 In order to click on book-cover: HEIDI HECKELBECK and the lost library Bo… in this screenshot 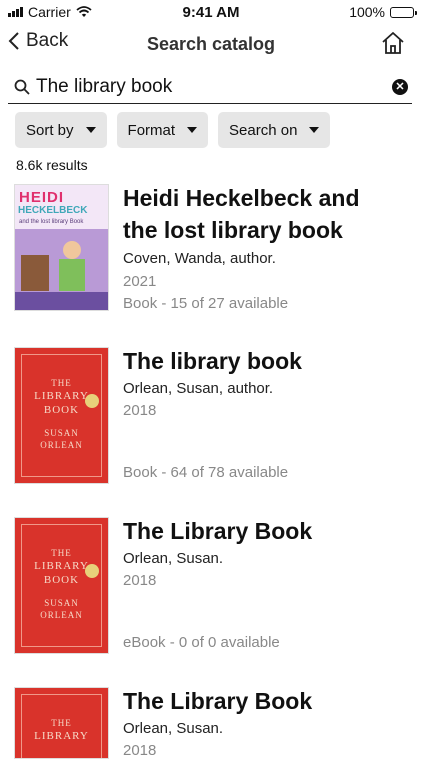, I will do `click(61, 247)`.